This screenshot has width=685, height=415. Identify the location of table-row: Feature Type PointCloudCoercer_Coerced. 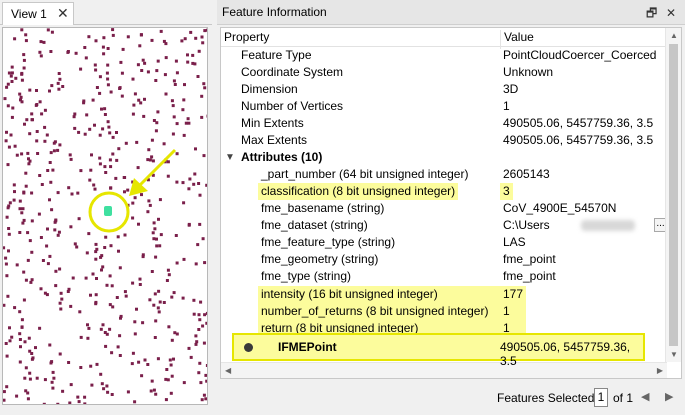
(444, 55).